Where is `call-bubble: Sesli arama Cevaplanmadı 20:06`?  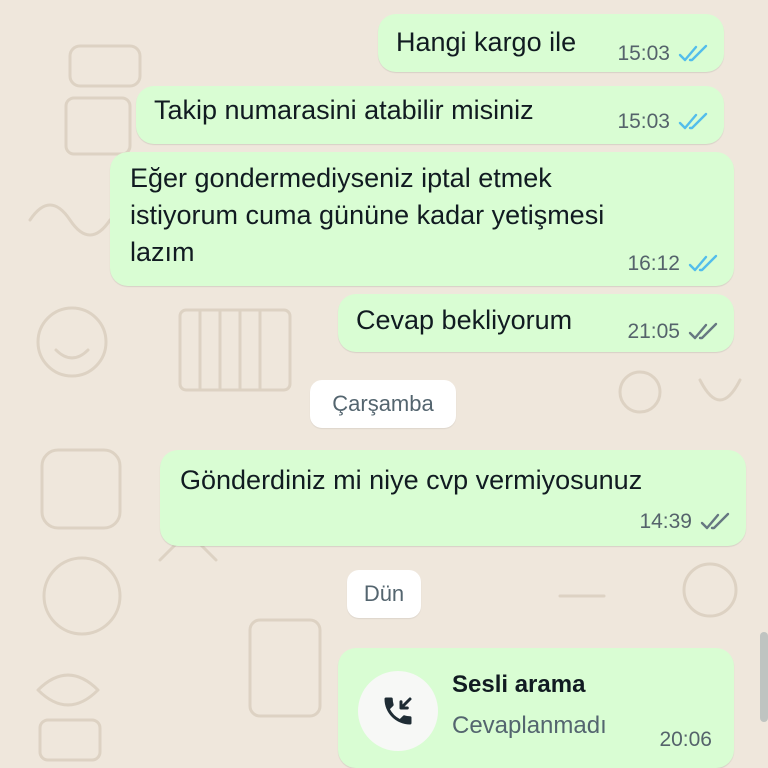 call-bubble: Sesli arama Cevaplanmadı 20:06 is located at coordinates (536, 708).